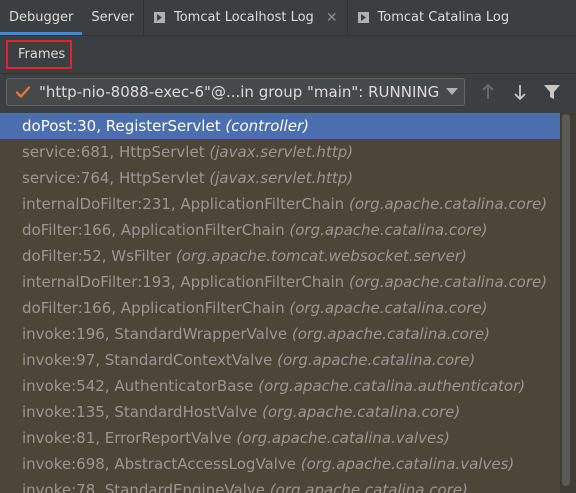 This screenshot has height=493, width=576. What do you see at coordinates (97, 256) in the screenshot?
I see `frame-method: doFilter:52, WsFilter` at bounding box center [97, 256].